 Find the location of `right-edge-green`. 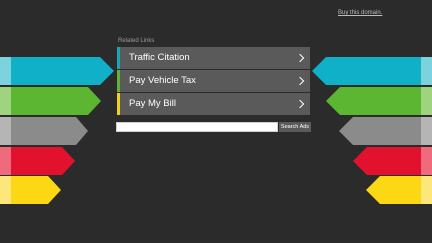

right-edge-green is located at coordinates (426, 101).